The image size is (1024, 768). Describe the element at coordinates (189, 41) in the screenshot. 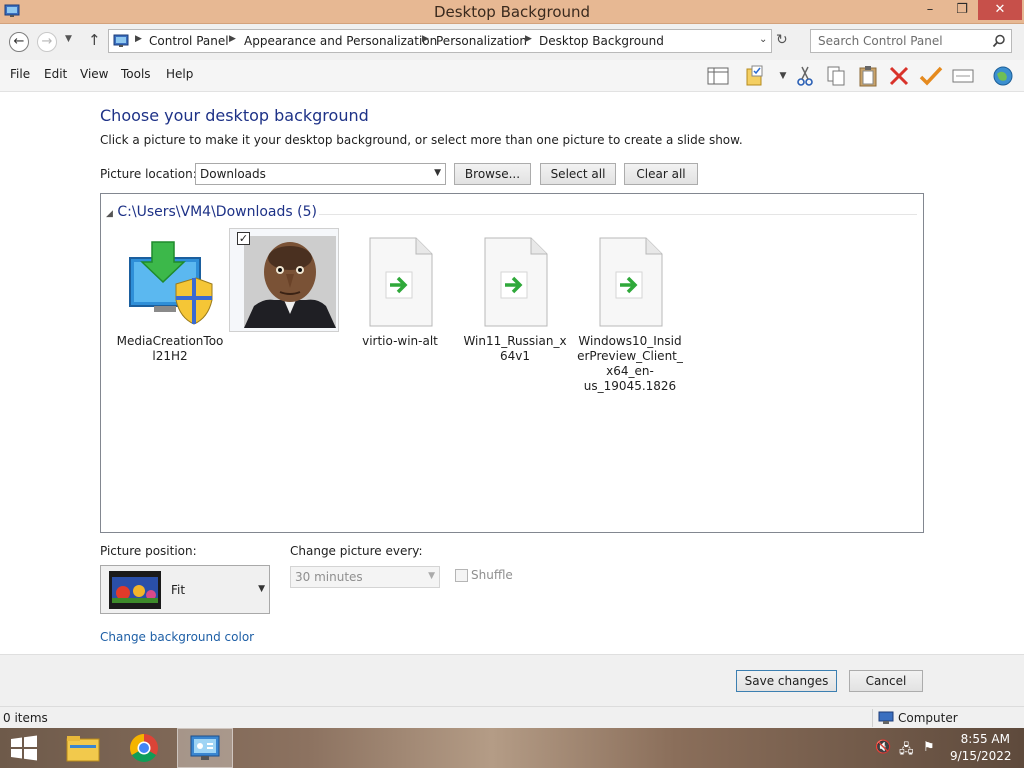

I see `breadcrumb-control-panel: Control Panel` at that location.